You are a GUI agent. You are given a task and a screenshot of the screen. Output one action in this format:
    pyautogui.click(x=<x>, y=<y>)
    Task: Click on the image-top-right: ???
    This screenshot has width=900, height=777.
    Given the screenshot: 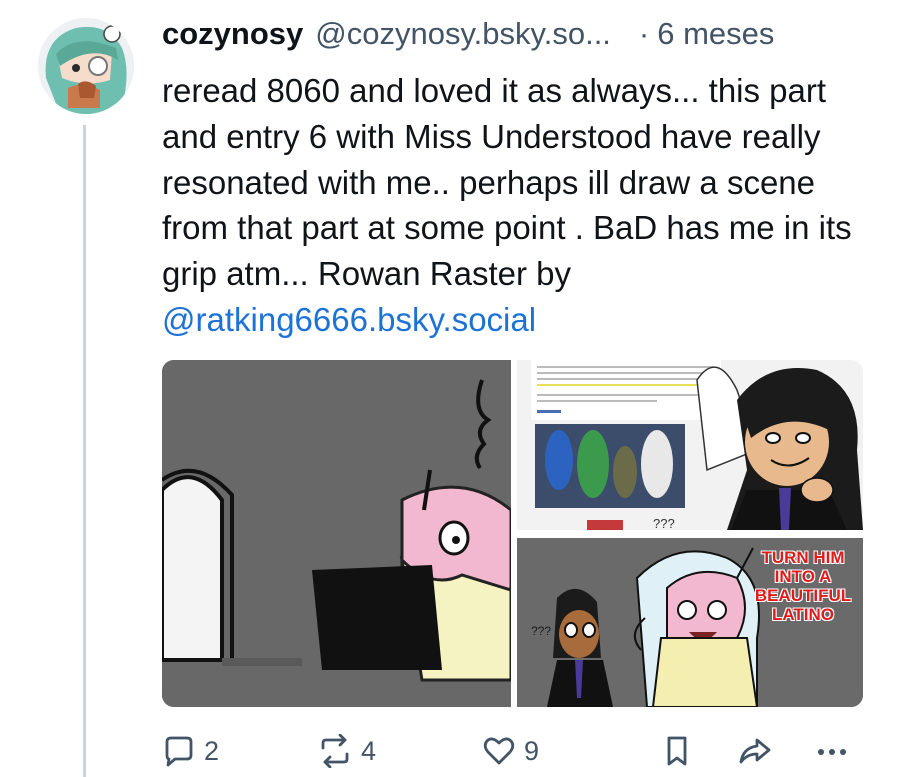 What is the action you would take?
    pyautogui.click(x=690, y=445)
    